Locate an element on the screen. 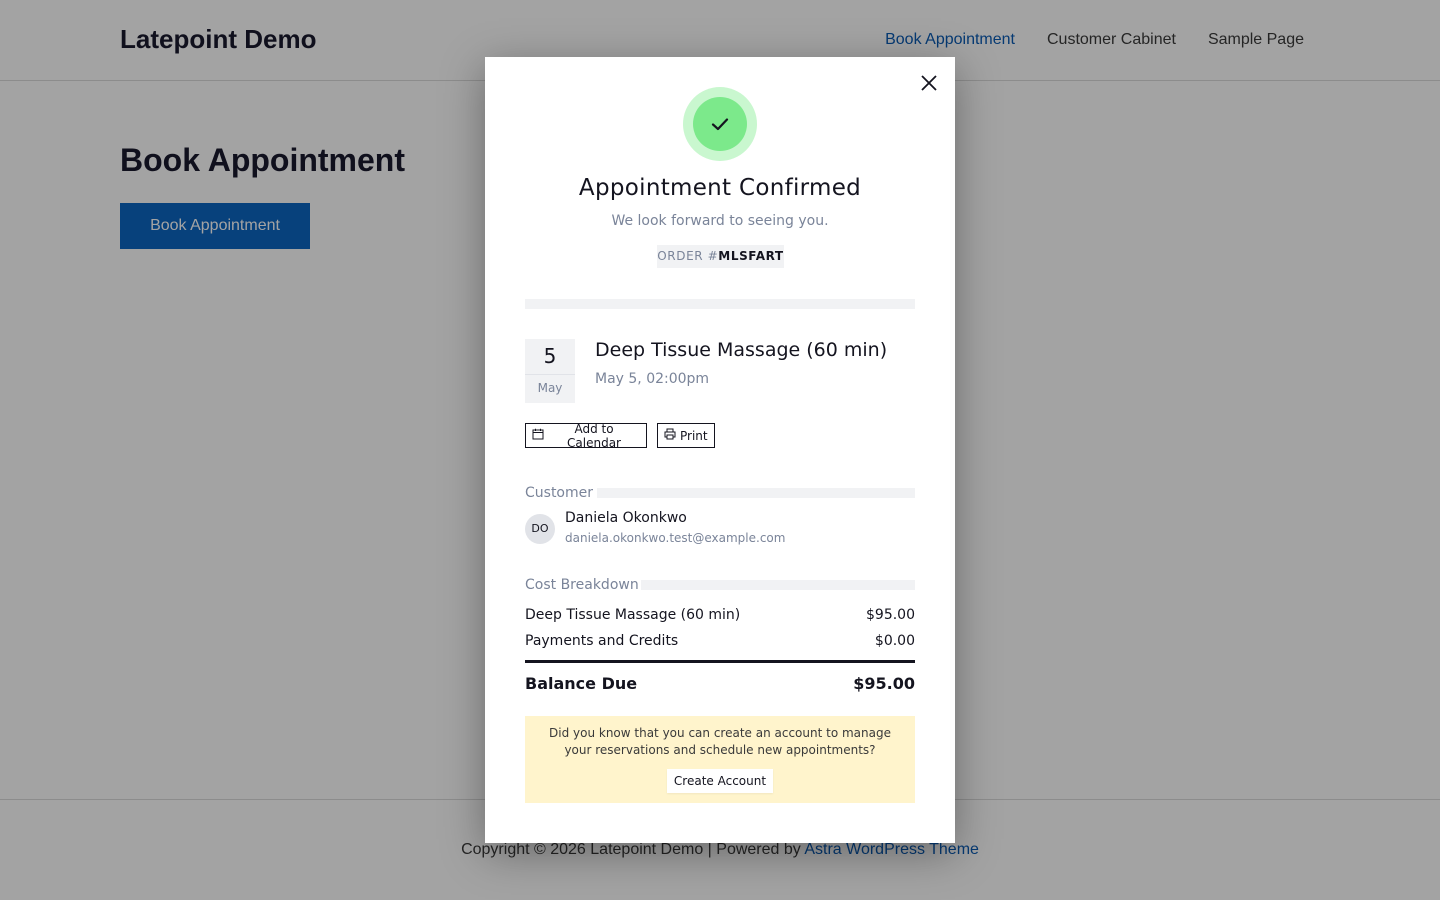 The image size is (1440, 900). print-button: Print is located at coordinates (686, 435).